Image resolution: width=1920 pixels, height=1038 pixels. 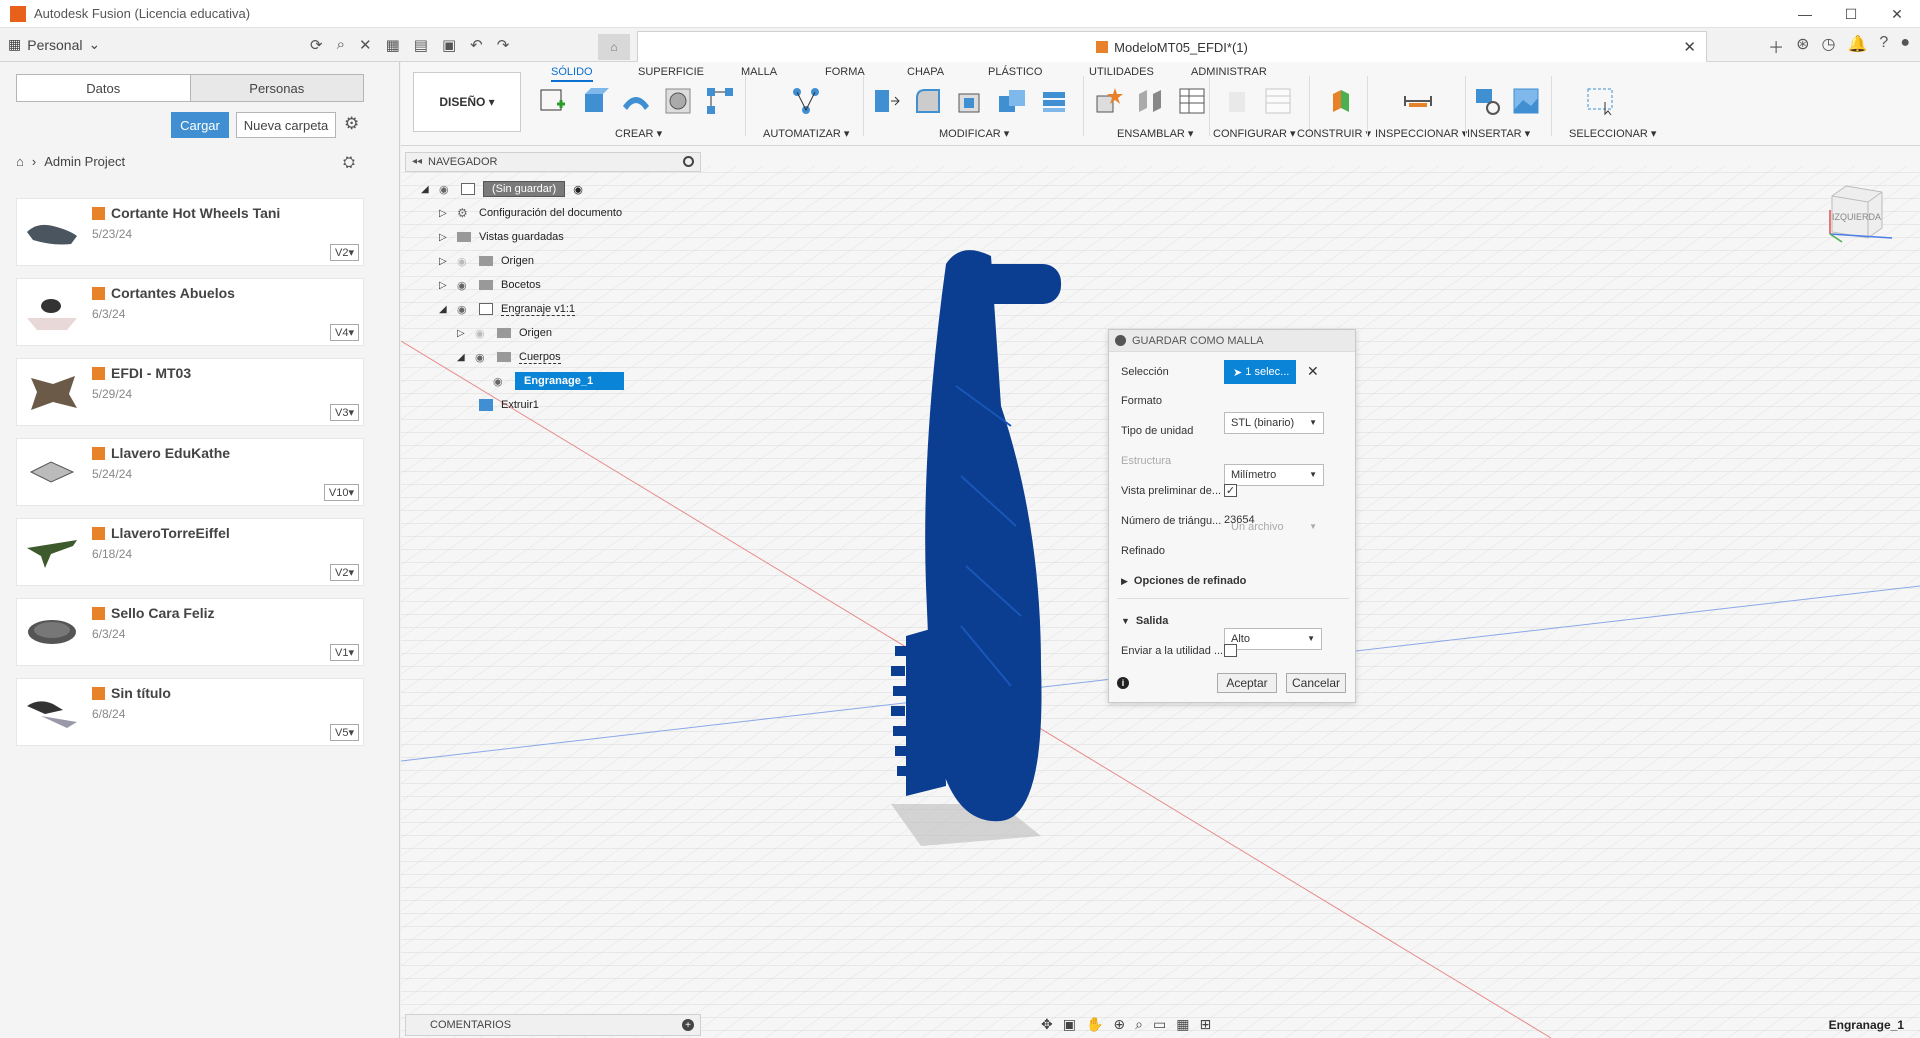 I want to click on tab-surface: SUPERFICIE, so click(x=671, y=72).